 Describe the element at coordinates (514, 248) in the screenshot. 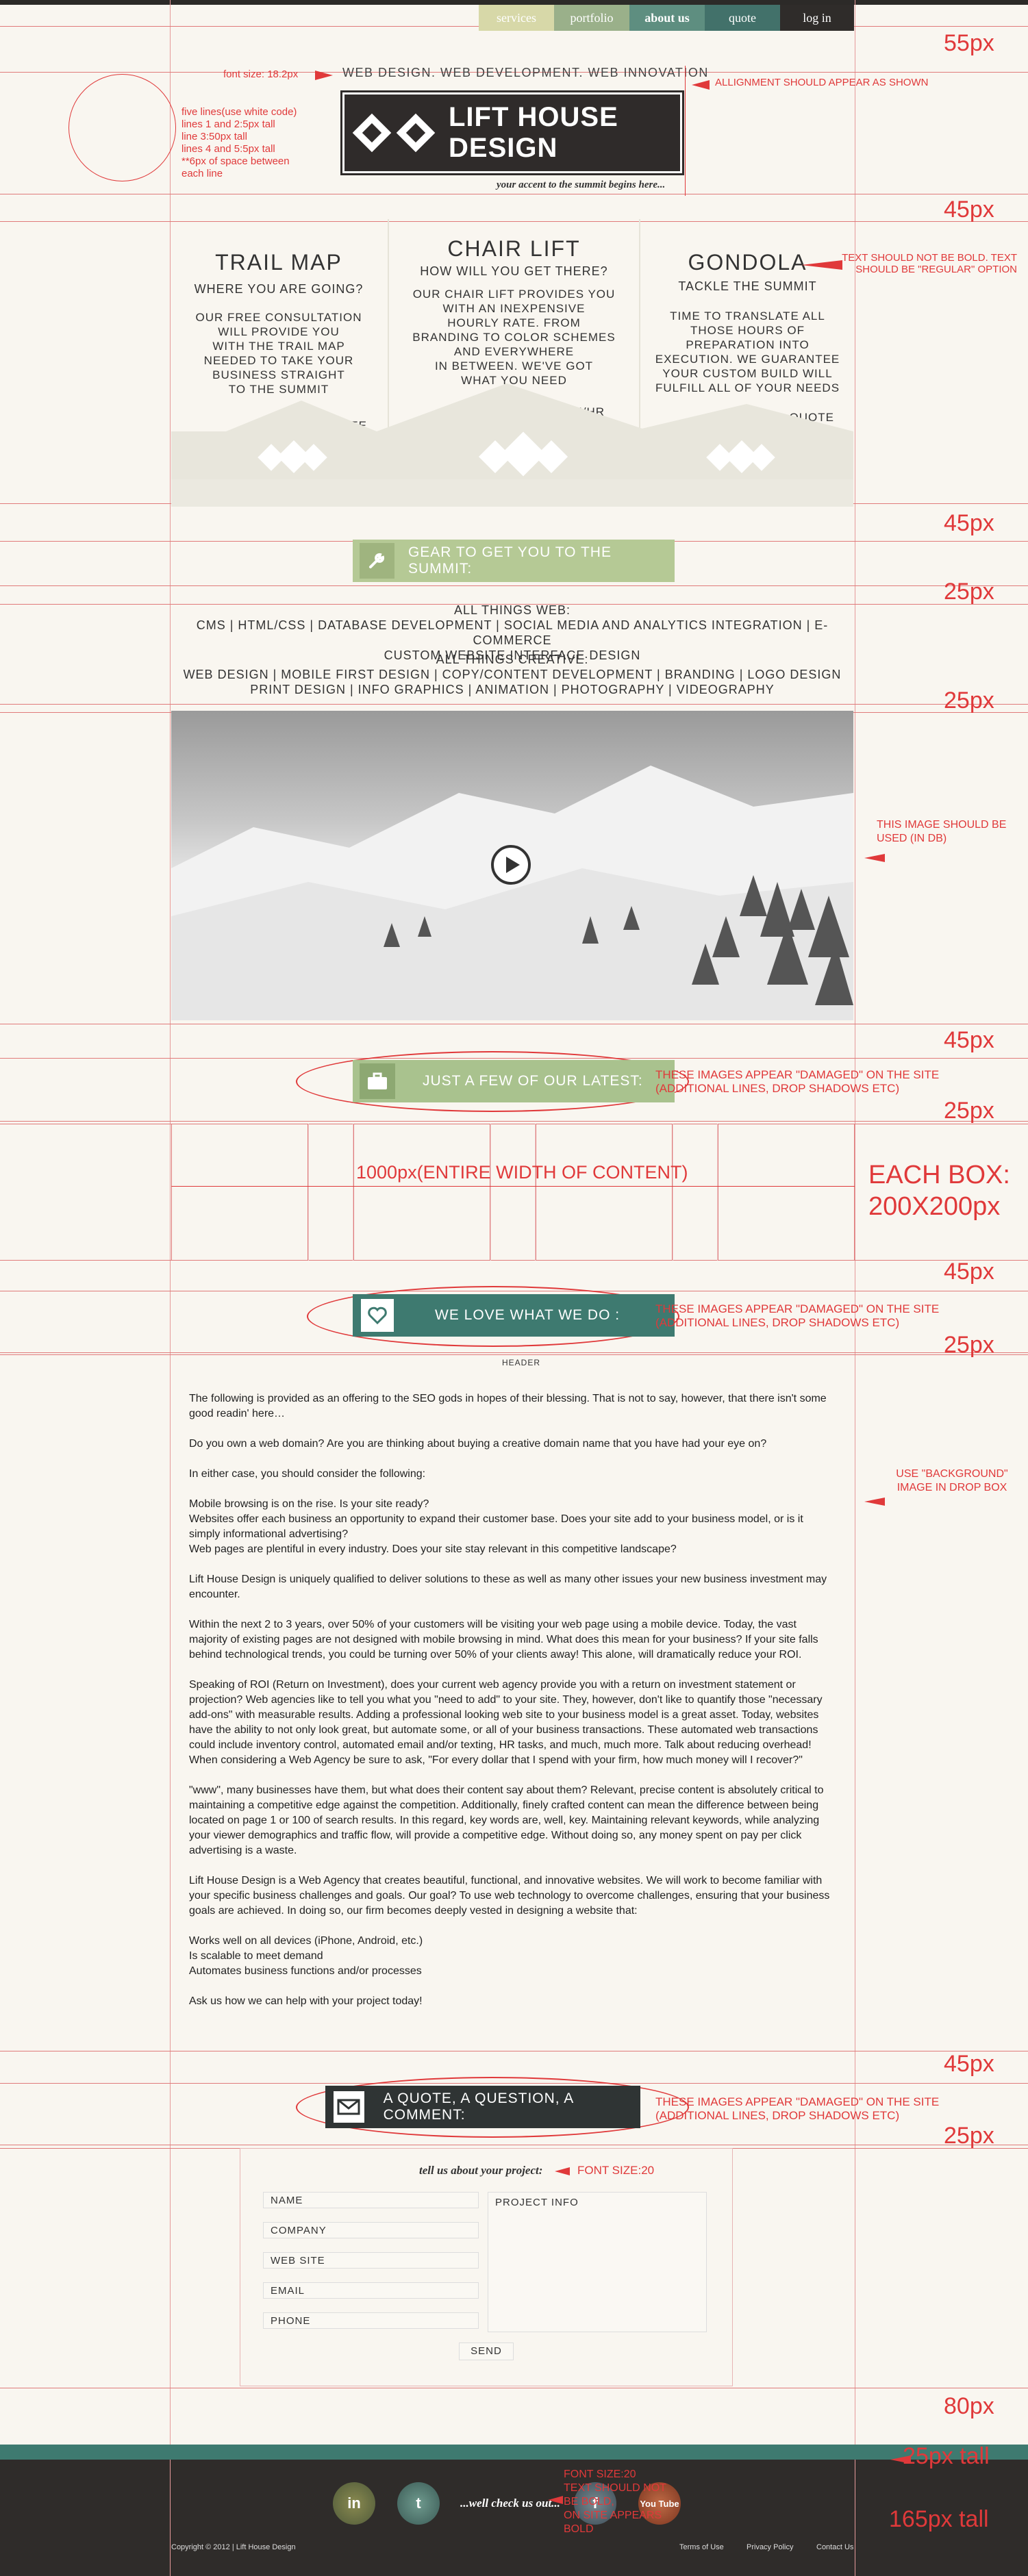

I see `service-title: CHAIR LIFT` at that location.